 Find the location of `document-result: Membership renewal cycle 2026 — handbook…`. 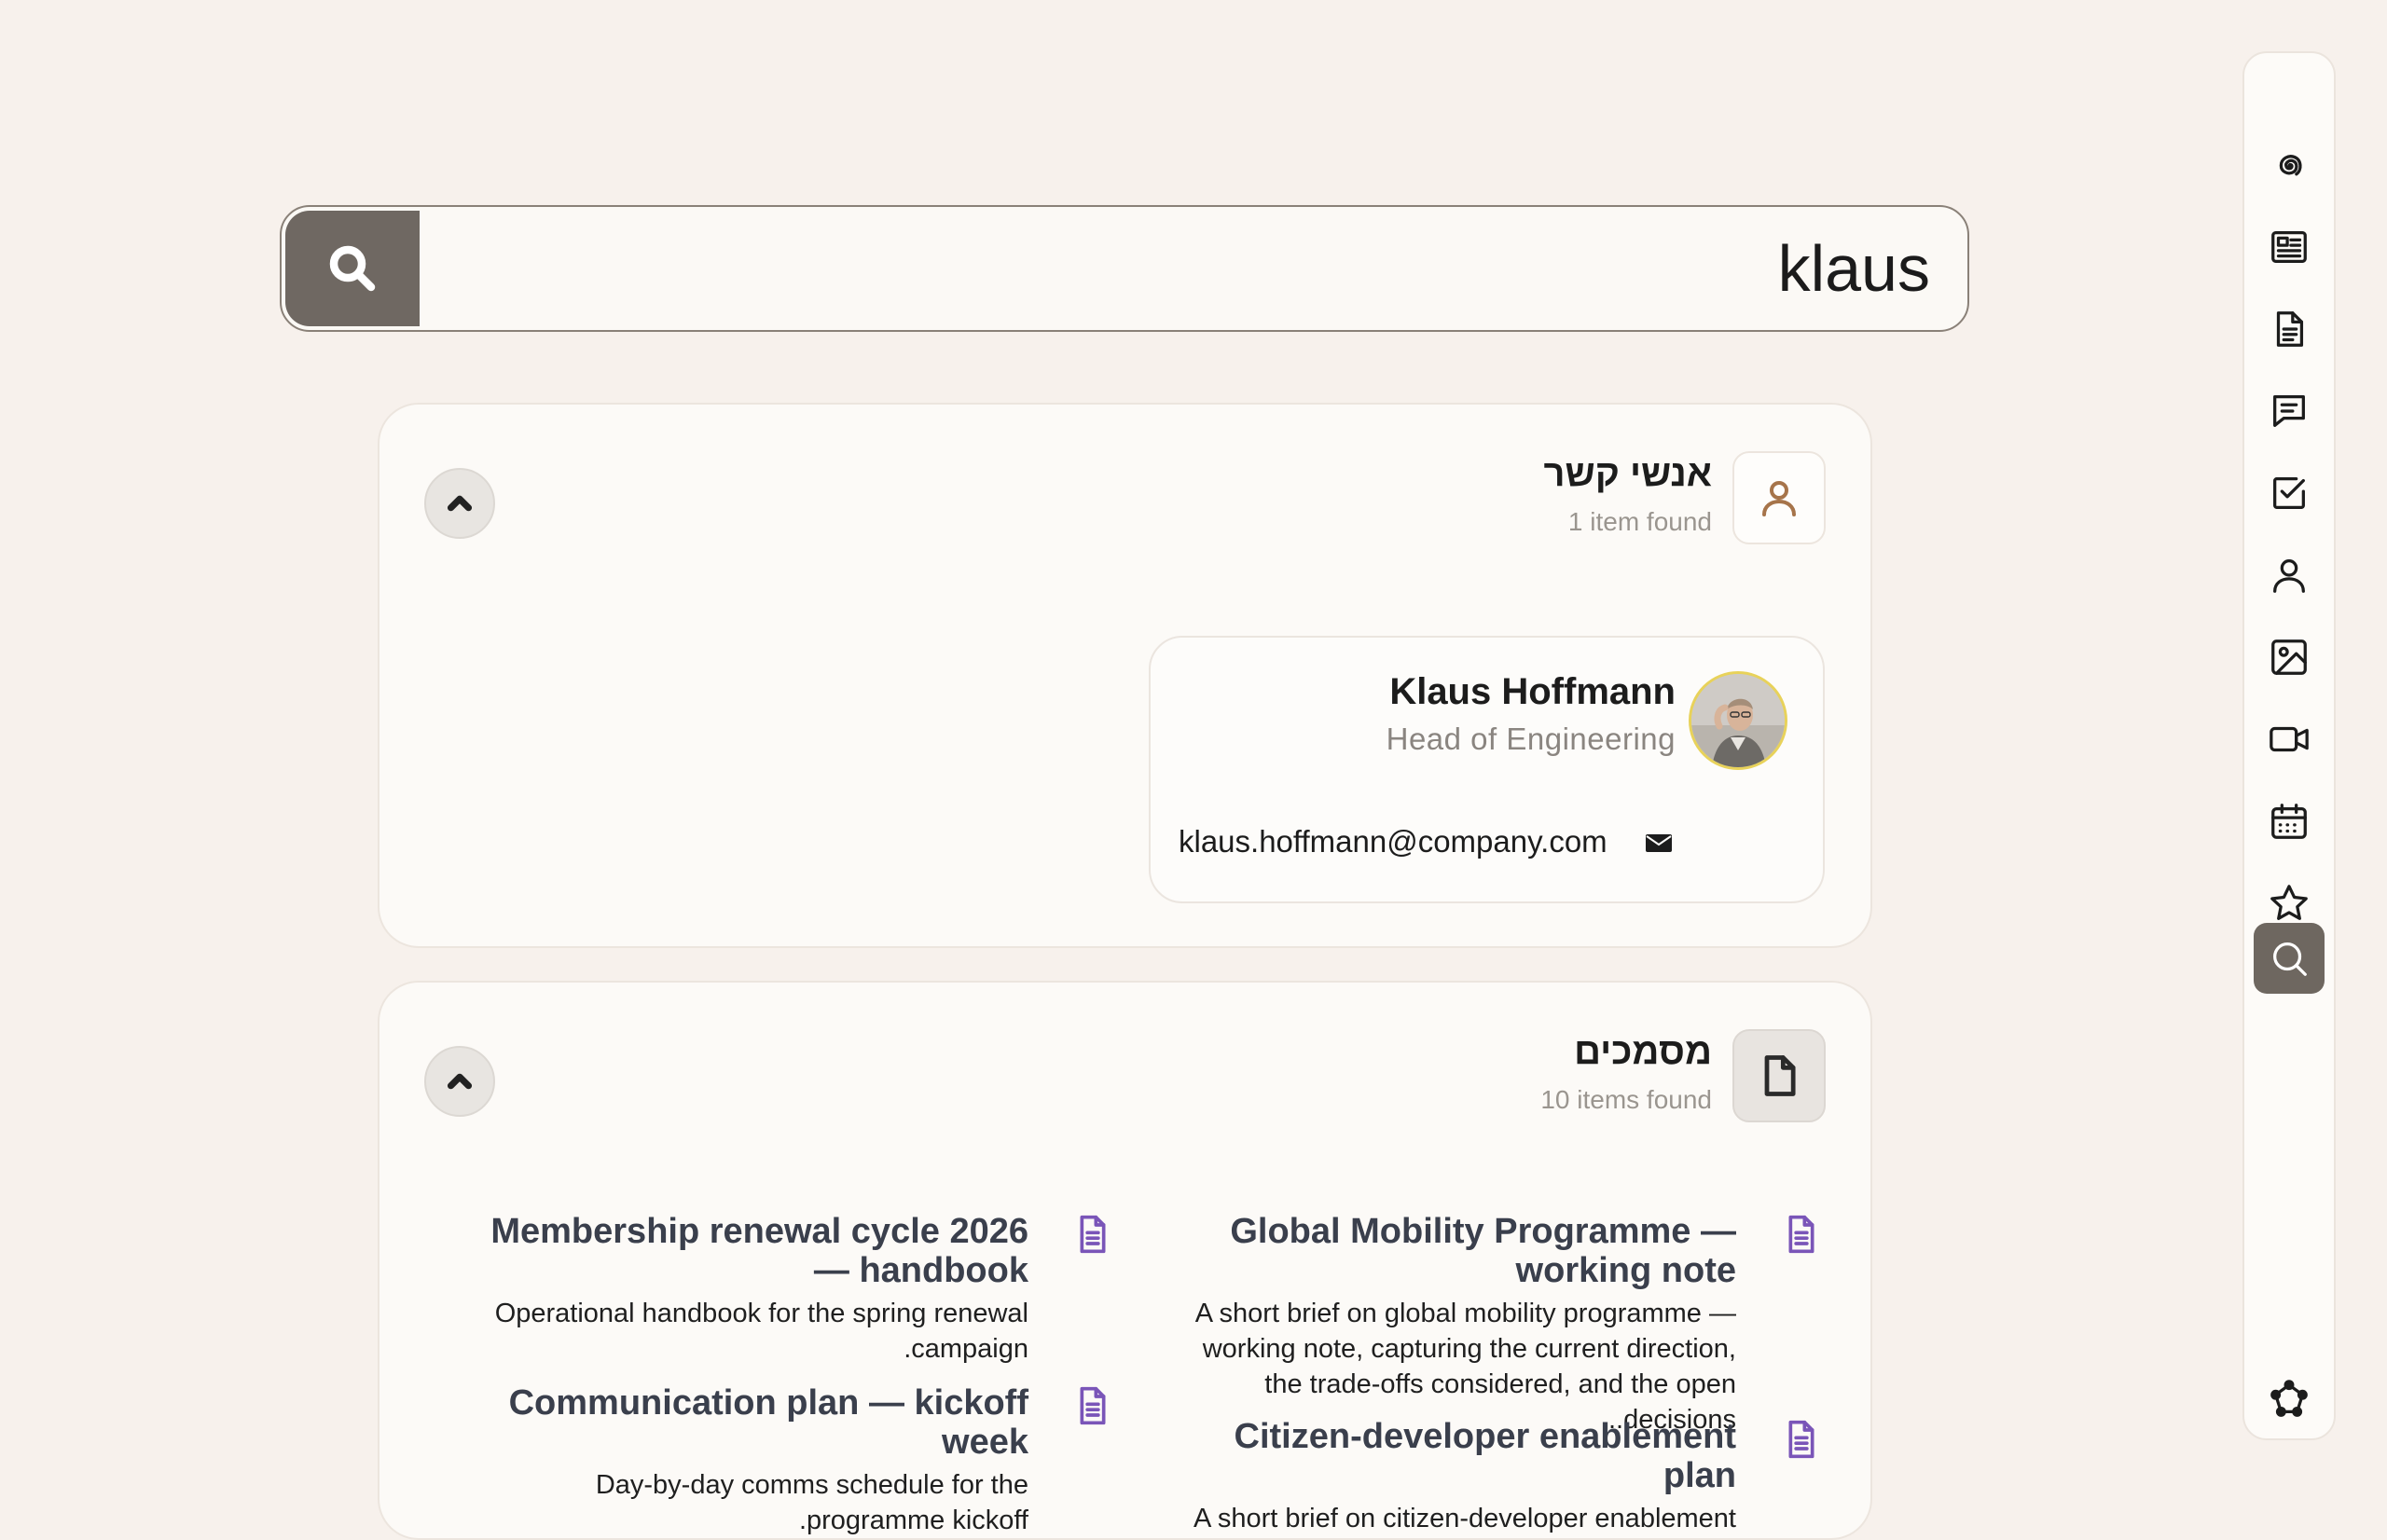

document-result: Membership renewal cycle 2026 — handbook… is located at coordinates (739, 1289).